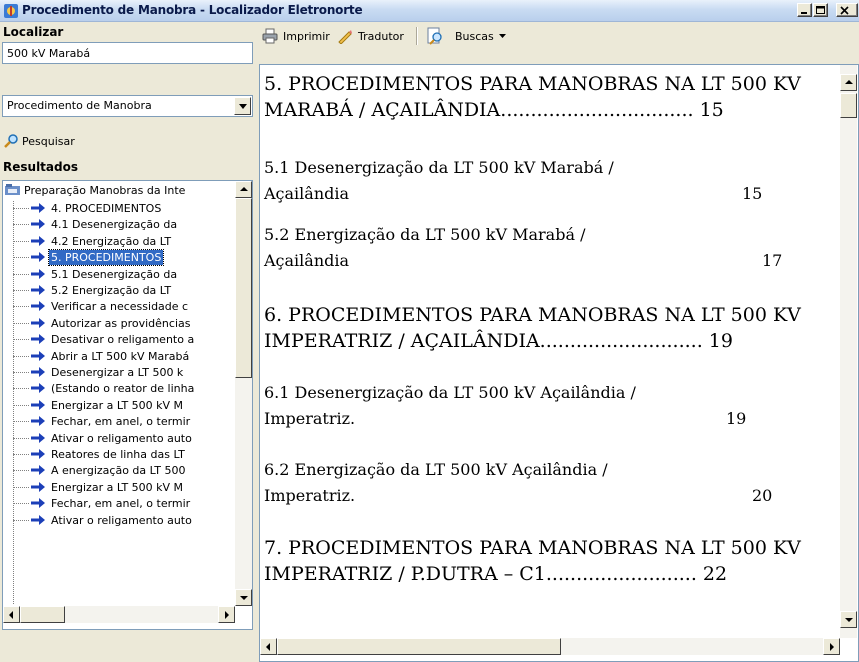  I want to click on translate-button: Tradutor, so click(370, 36).